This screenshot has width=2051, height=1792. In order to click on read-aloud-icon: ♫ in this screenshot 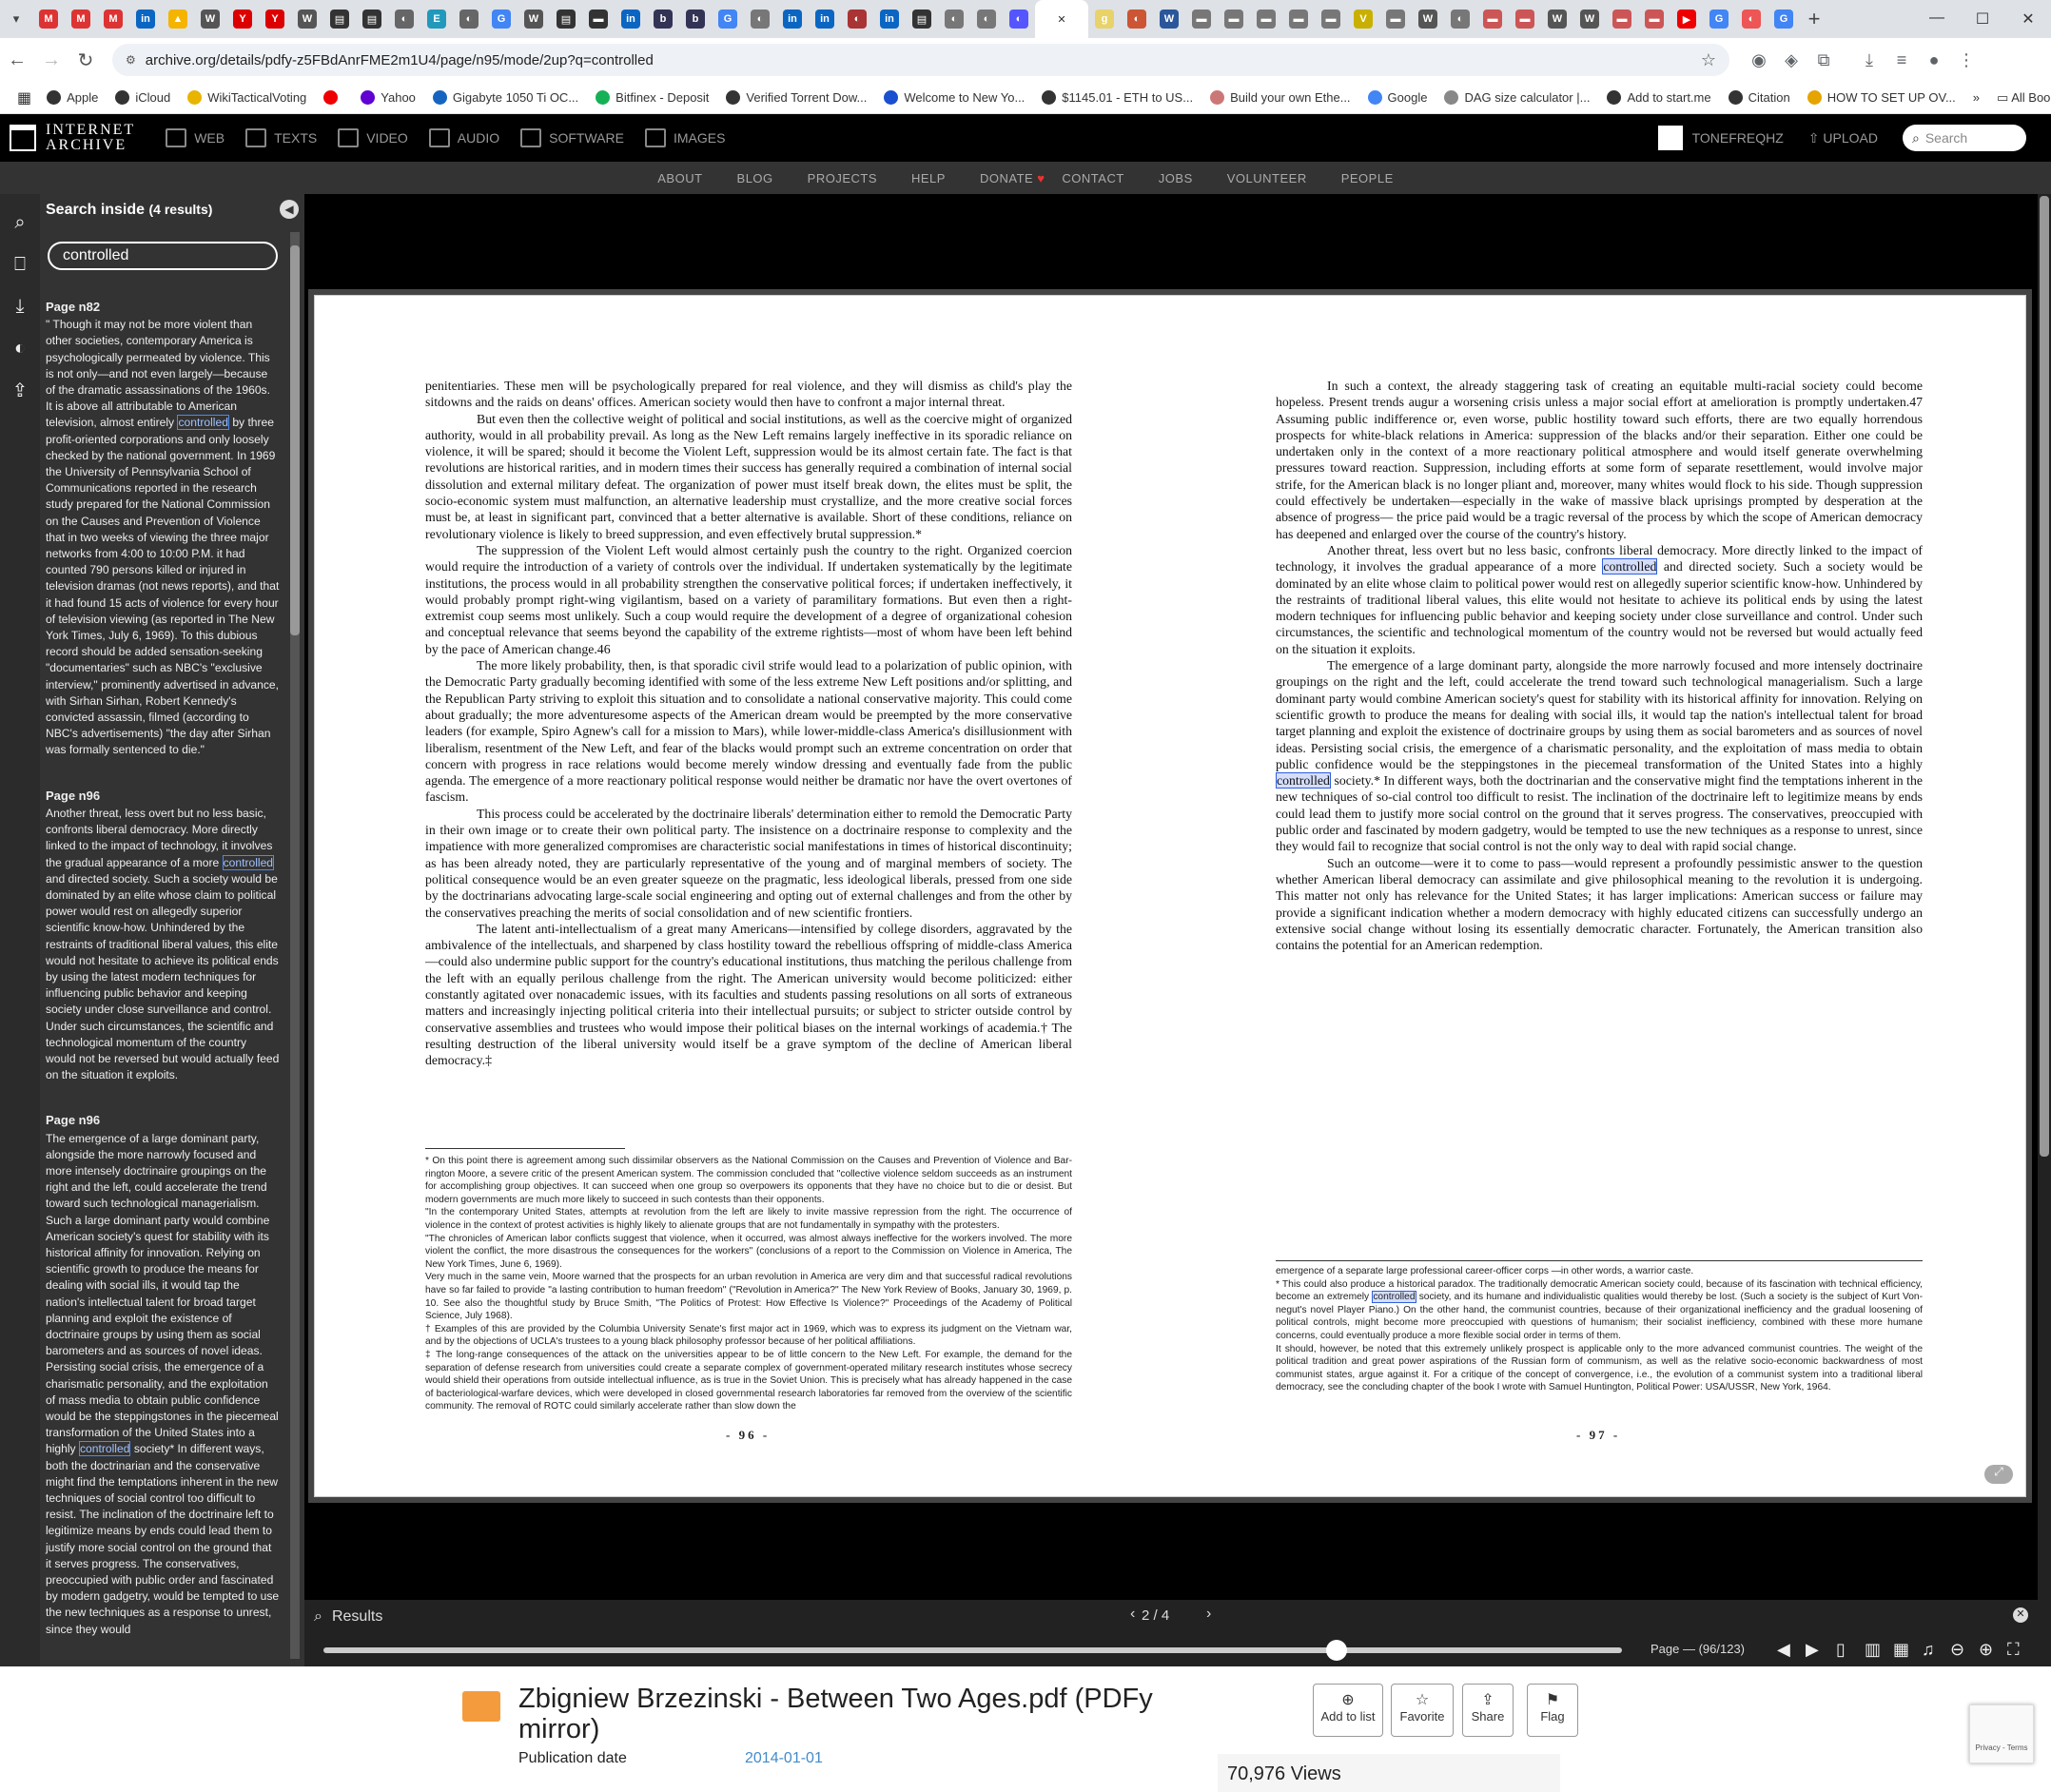, I will do `click(1929, 1650)`.